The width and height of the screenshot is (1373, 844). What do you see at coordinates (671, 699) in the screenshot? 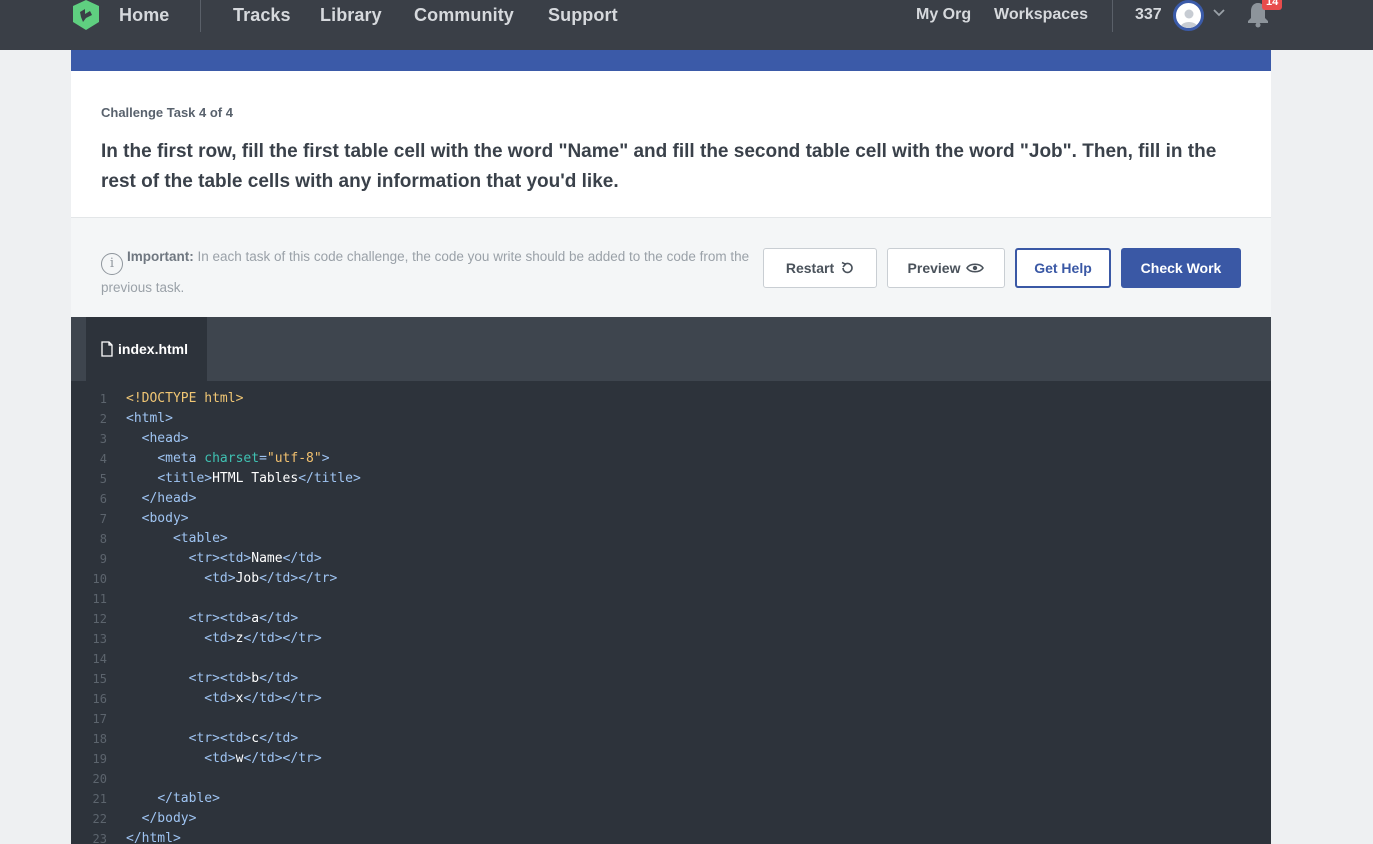
I see `code-line: 16 <td>x</td></tr>` at bounding box center [671, 699].